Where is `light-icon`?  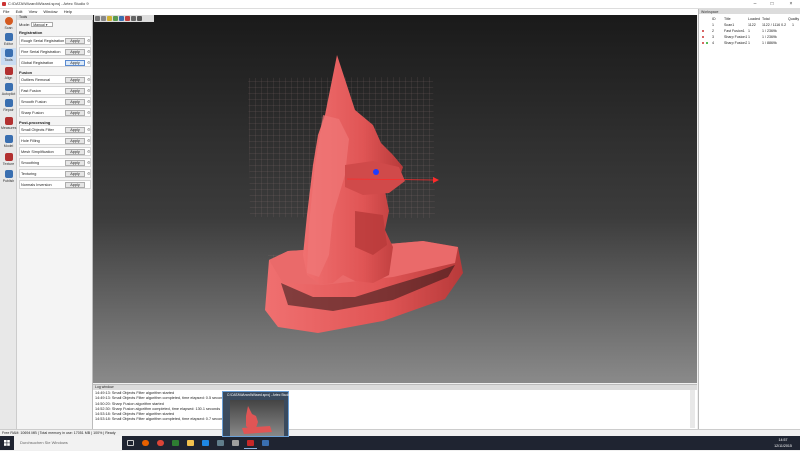
light-icon is located at coordinates (109, 18).